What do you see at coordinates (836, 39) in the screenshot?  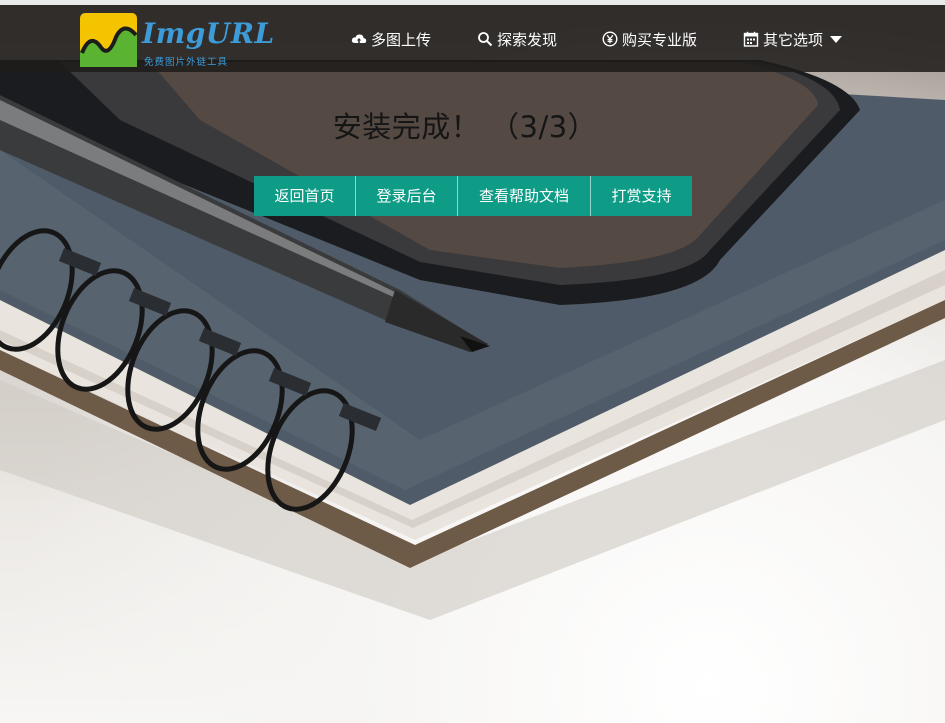 I see `chevron-down-icon` at bounding box center [836, 39].